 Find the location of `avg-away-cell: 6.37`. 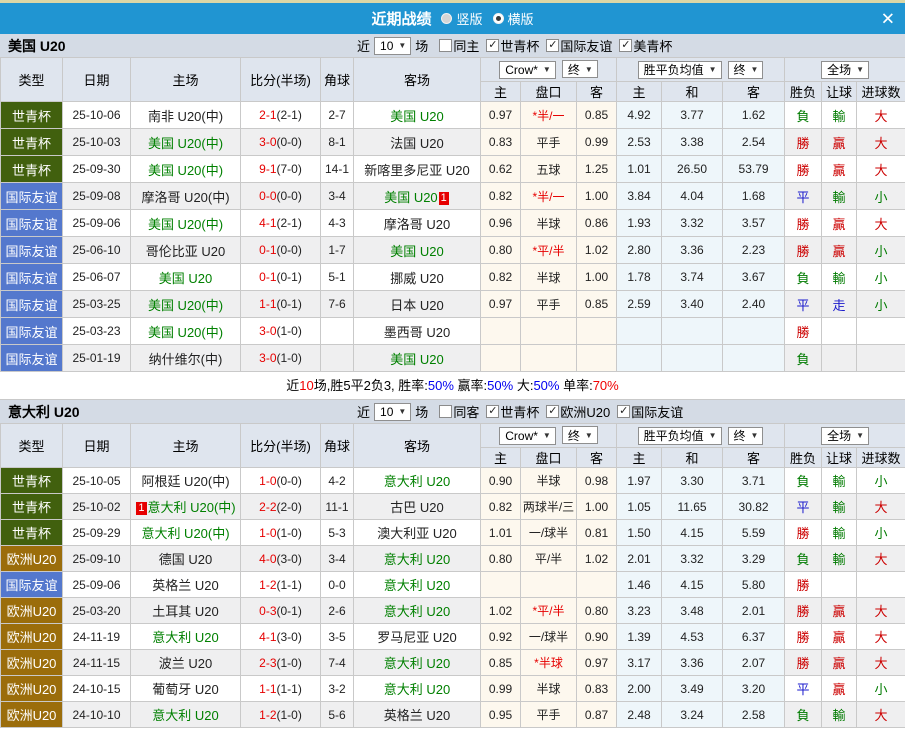

avg-away-cell: 6.37 is located at coordinates (754, 636).